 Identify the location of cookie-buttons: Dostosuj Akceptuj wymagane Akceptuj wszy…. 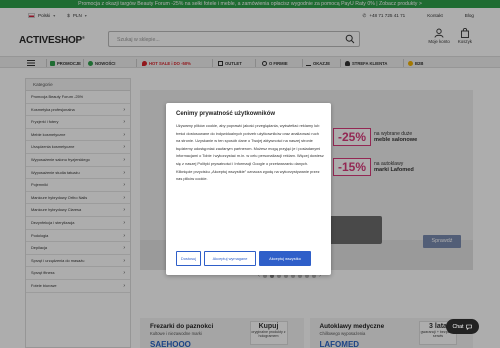
(243, 258).